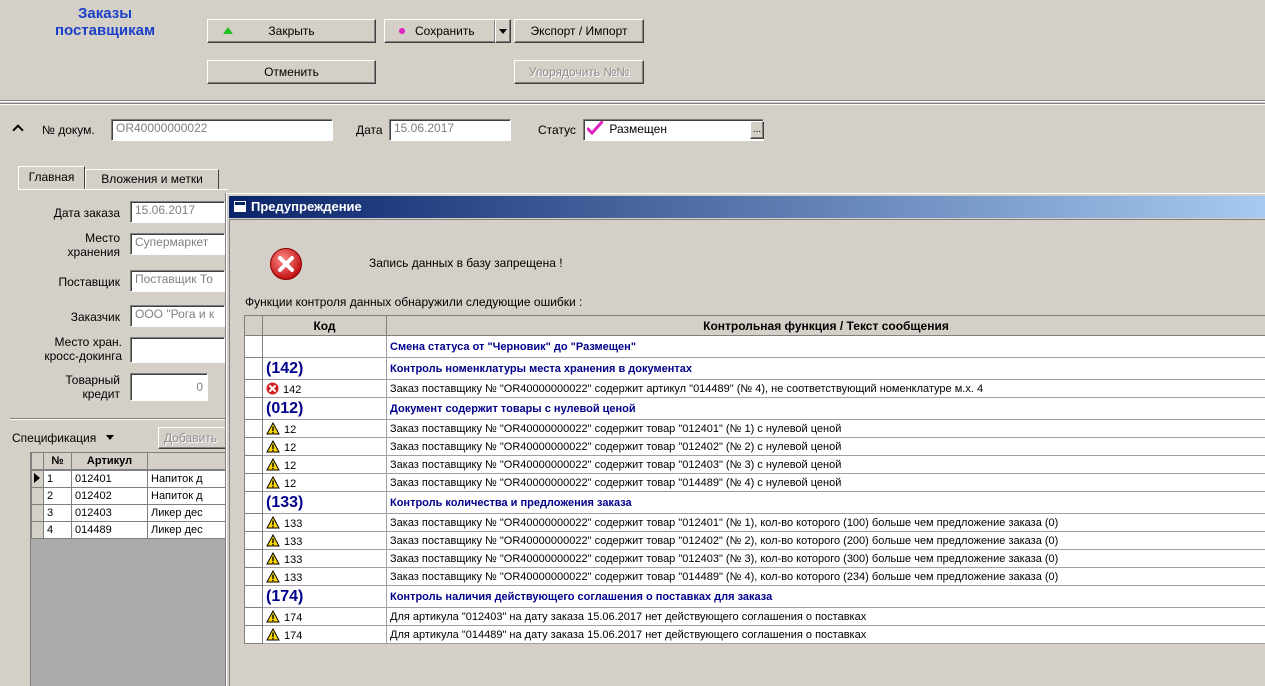 The image size is (1265, 686). I want to click on tab-attachments: Вложения и метки, so click(152, 179).